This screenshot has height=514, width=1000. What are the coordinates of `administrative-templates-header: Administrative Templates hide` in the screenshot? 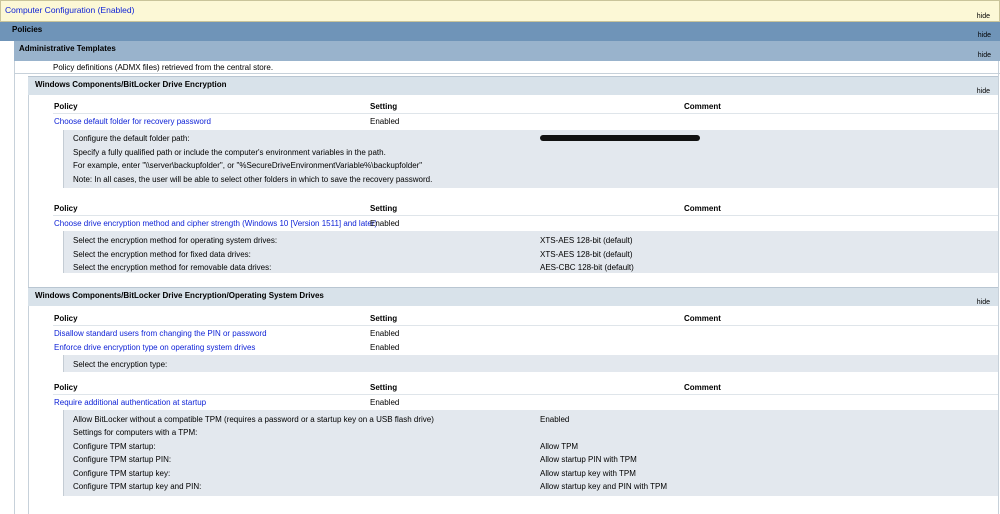 It's located at (507, 51).